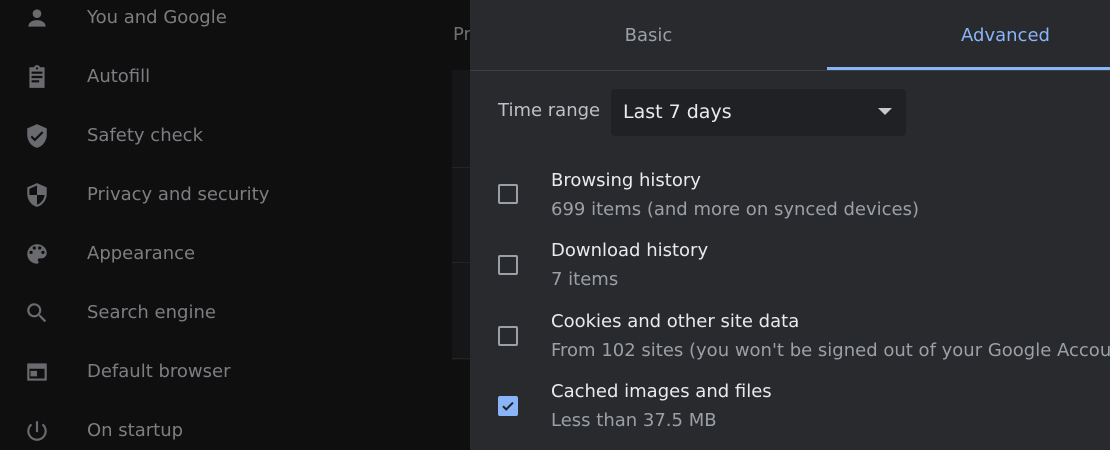  What do you see at coordinates (220, 312) in the screenshot?
I see `sidebar-item-search-engine: Search engine` at bounding box center [220, 312].